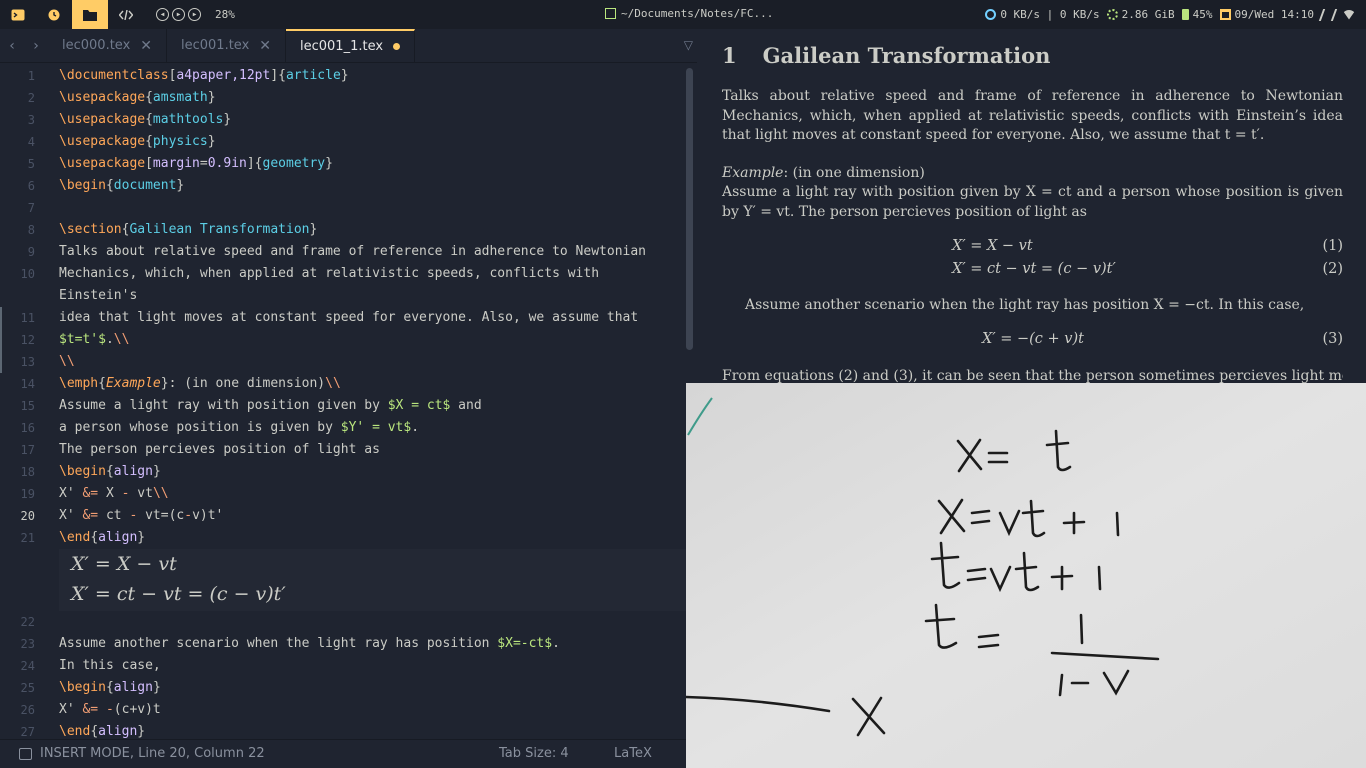 The image size is (1366, 768). Describe the element at coordinates (1148, 14) in the screenshot. I see `memory-usage: 2.86 GiB` at that location.